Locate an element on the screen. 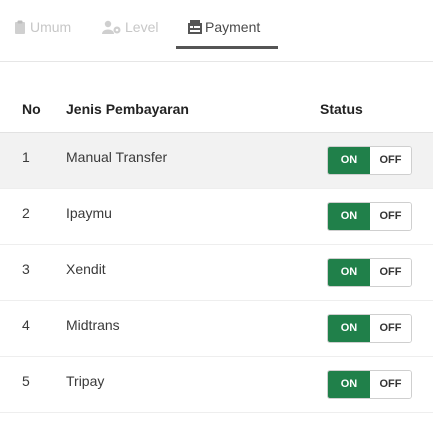 This screenshot has width=433, height=444. payment-name: Ipaymu is located at coordinates (89, 213).